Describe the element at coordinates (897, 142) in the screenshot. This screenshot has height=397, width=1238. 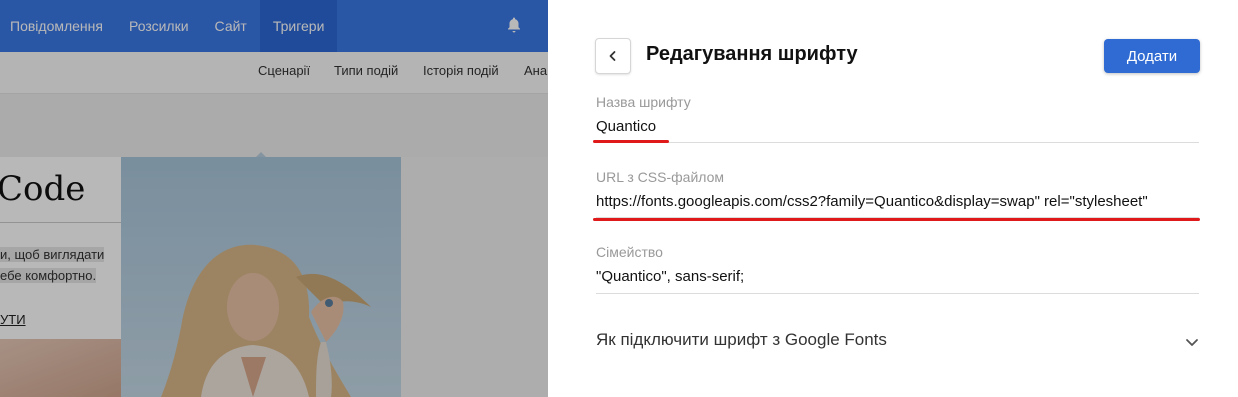
I see `font-name-underline` at that location.